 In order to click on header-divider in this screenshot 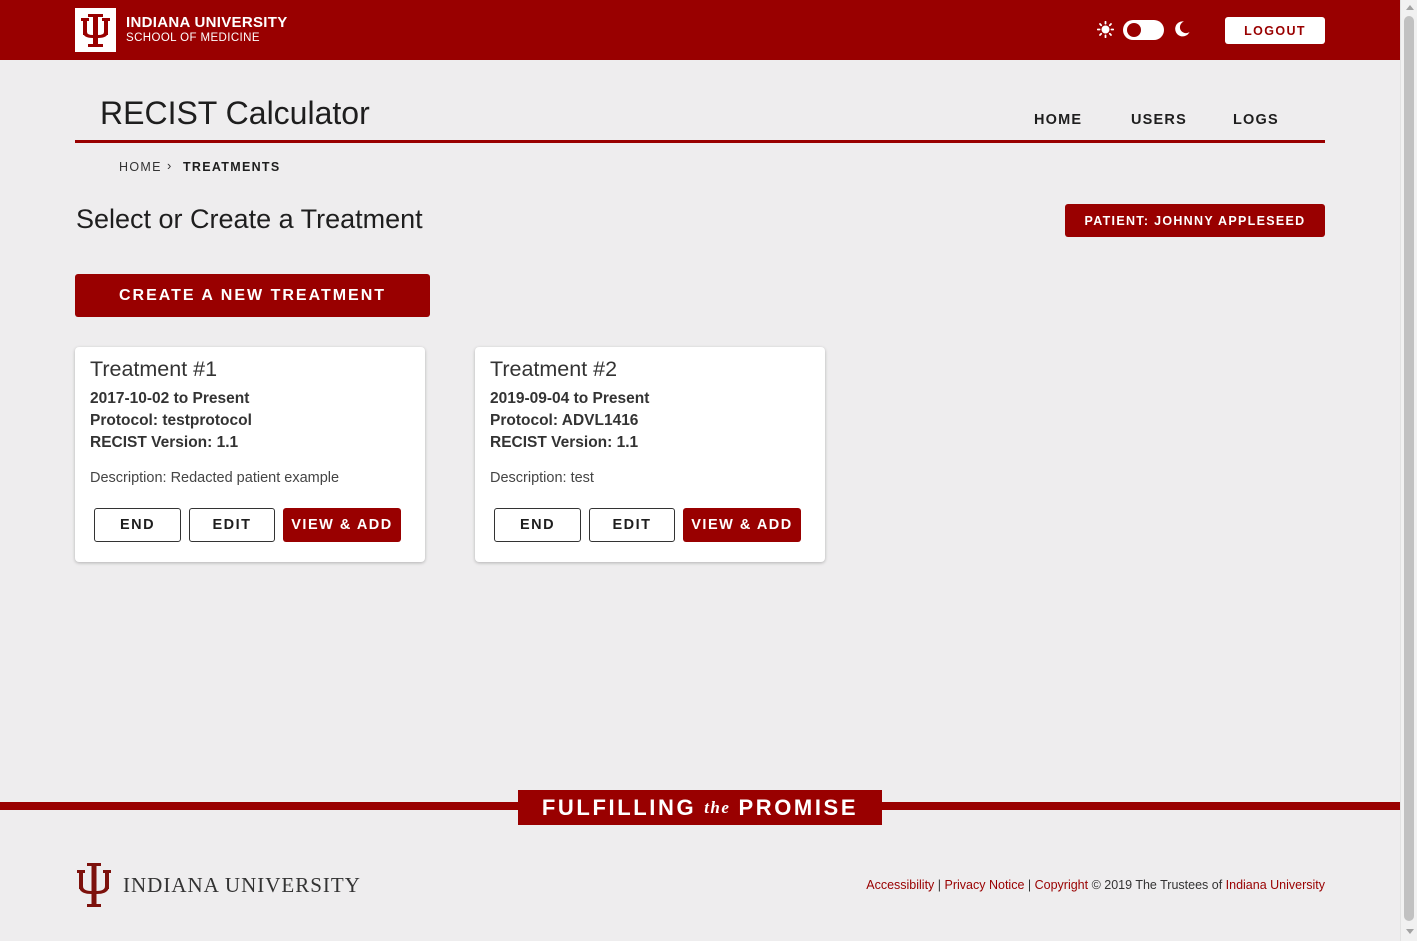, I will do `click(700, 141)`.